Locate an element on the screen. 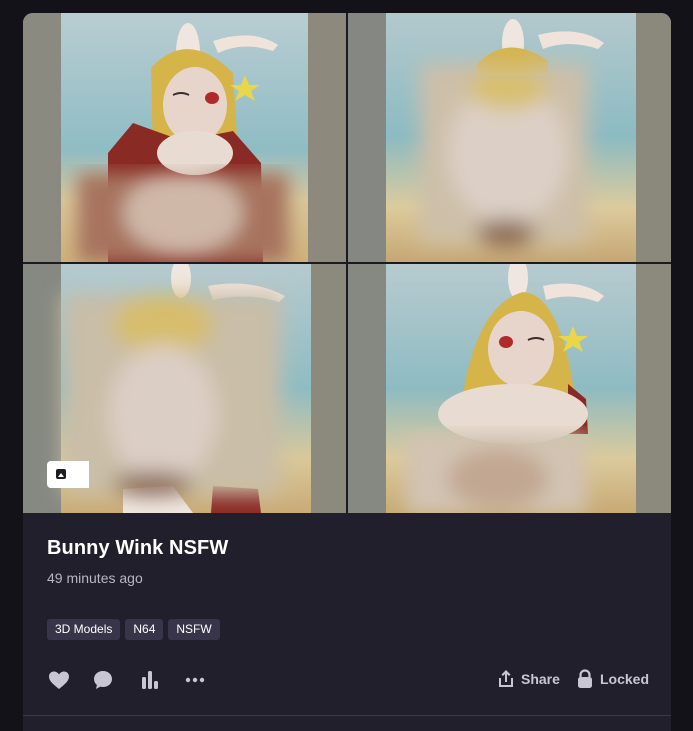 The height and width of the screenshot is (731, 693). more-options-button is located at coordinates (195, 680).